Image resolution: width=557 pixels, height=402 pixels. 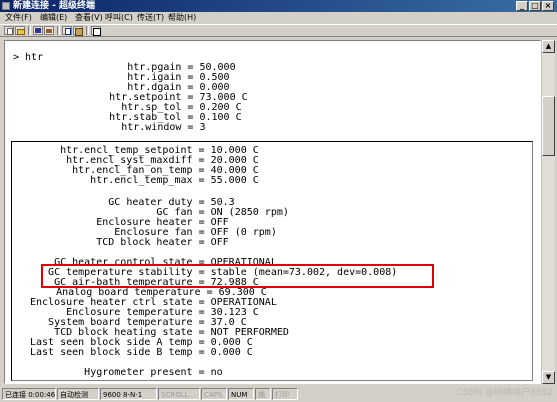 What do you see at coordinates (133, 127) in the screenshot?
I see `terminal-line: htr.window = 3` at bounding box center [133, 127].